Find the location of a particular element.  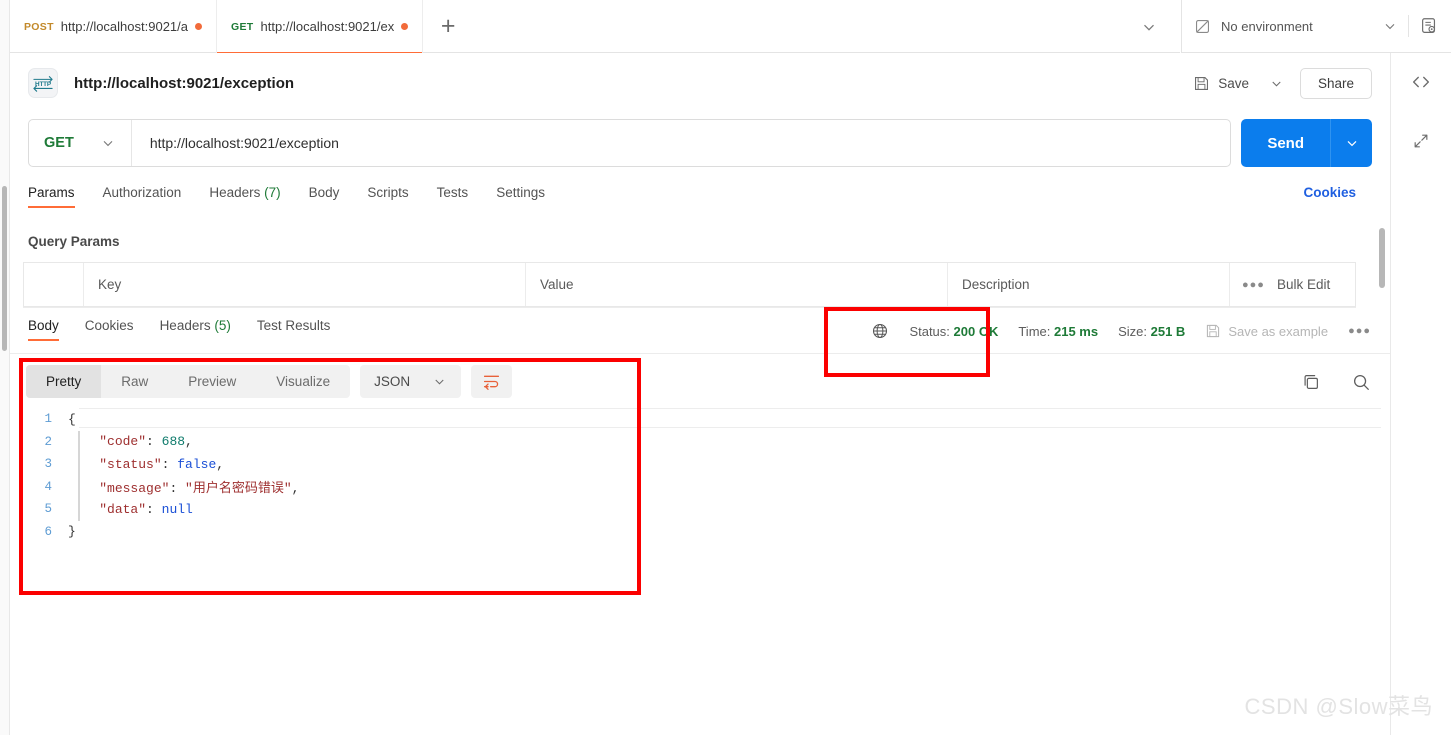

line-number: 2 is located at coordinates (48, 441).